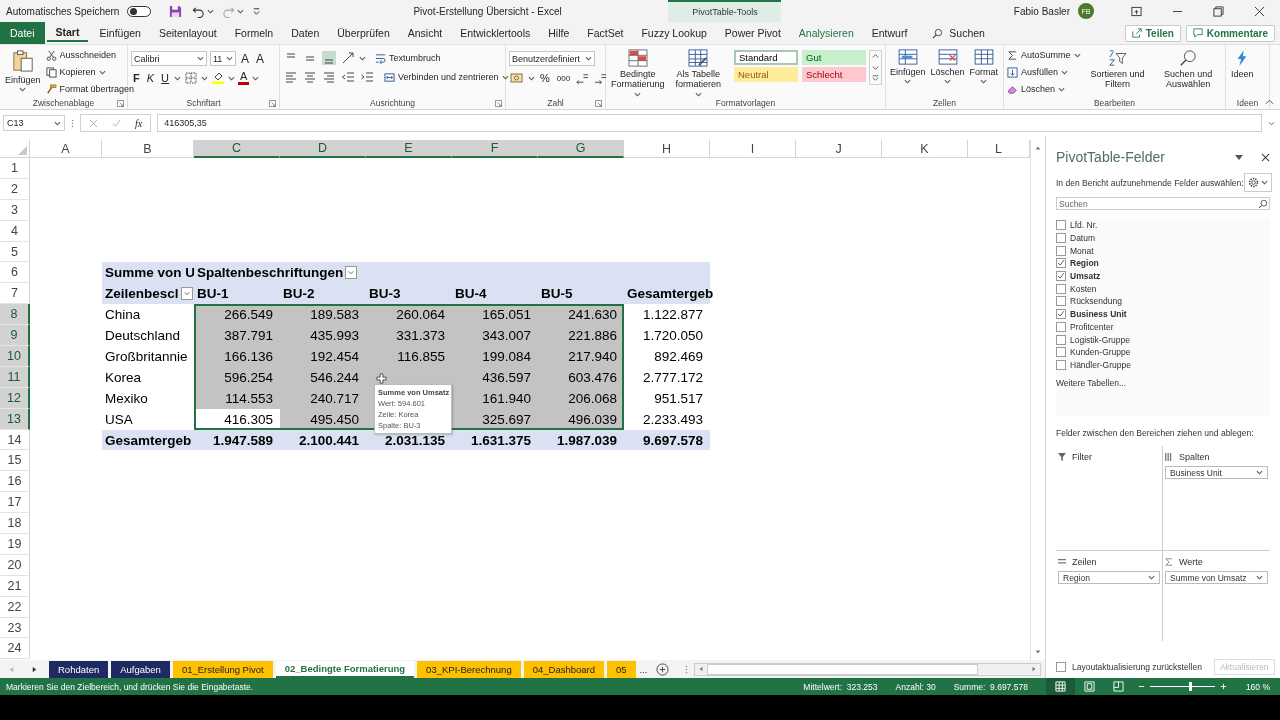 The image size is (1280, 720). What do you see at coordinates (15, 524) in the screenshot?
I see `row-header: 18` at bounding box center [15, 524].